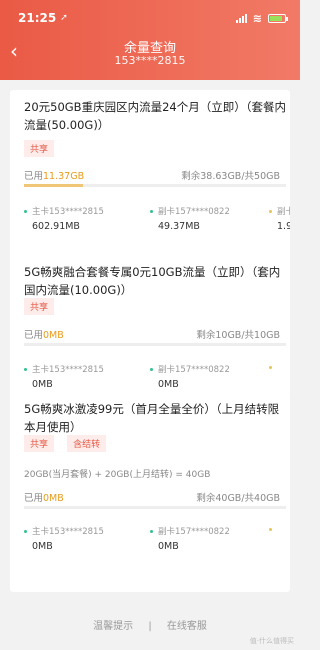  I want to click on tips-link: 温馨提示, so click(113, 626).